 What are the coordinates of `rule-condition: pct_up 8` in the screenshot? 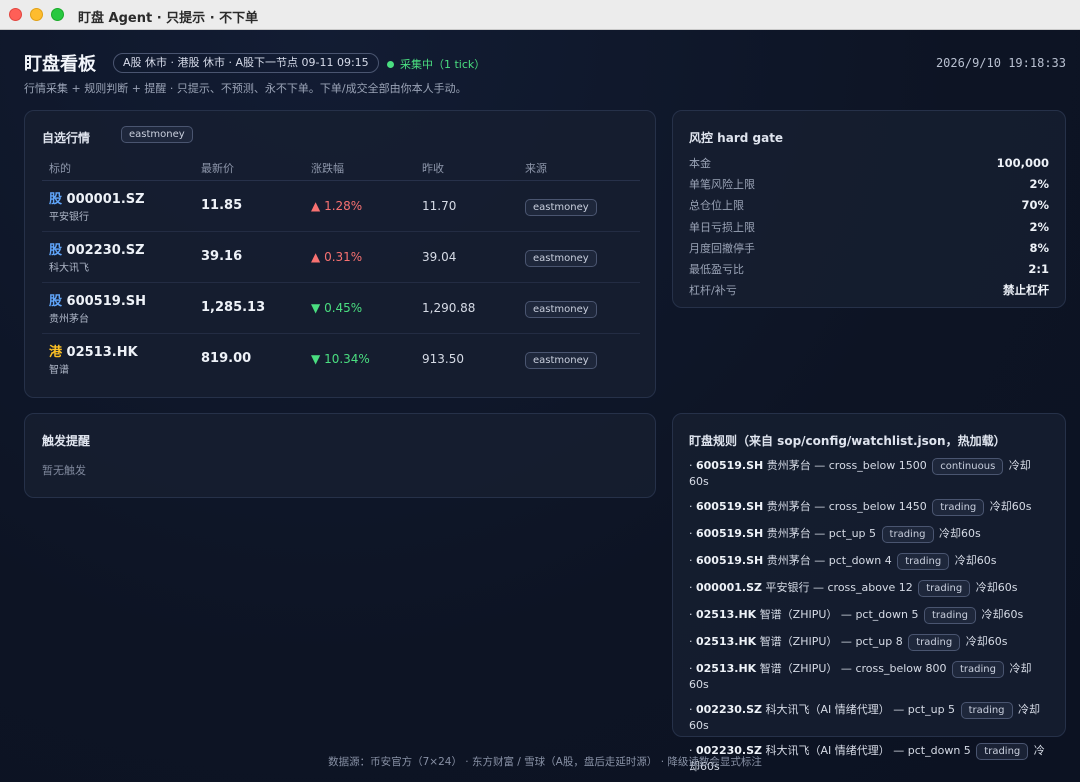 It's located at (879, 641).